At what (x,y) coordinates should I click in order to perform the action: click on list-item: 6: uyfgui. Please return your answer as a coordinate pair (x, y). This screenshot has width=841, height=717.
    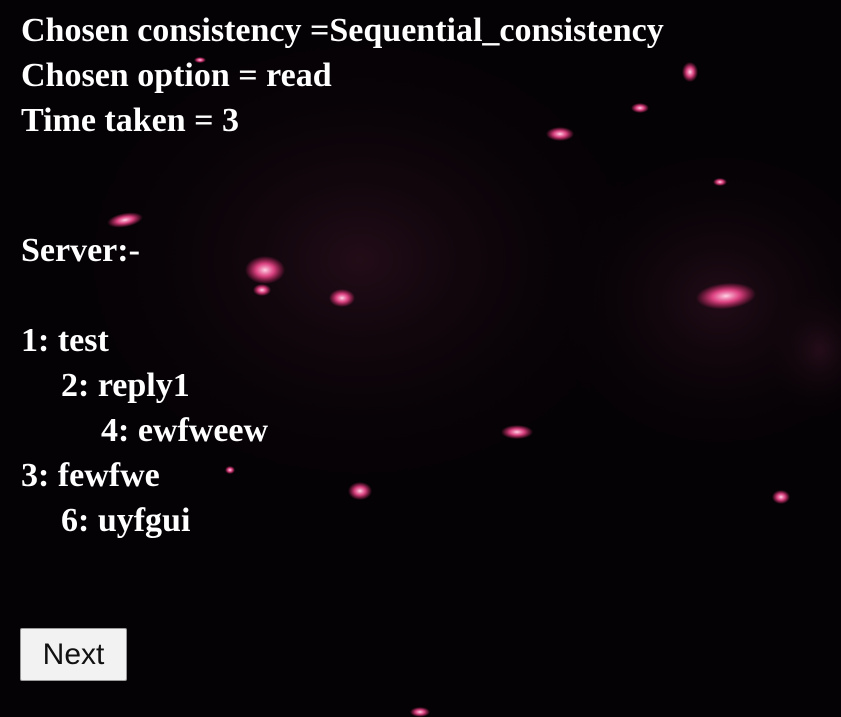
    Looking at the image, I should click on (126, 520).